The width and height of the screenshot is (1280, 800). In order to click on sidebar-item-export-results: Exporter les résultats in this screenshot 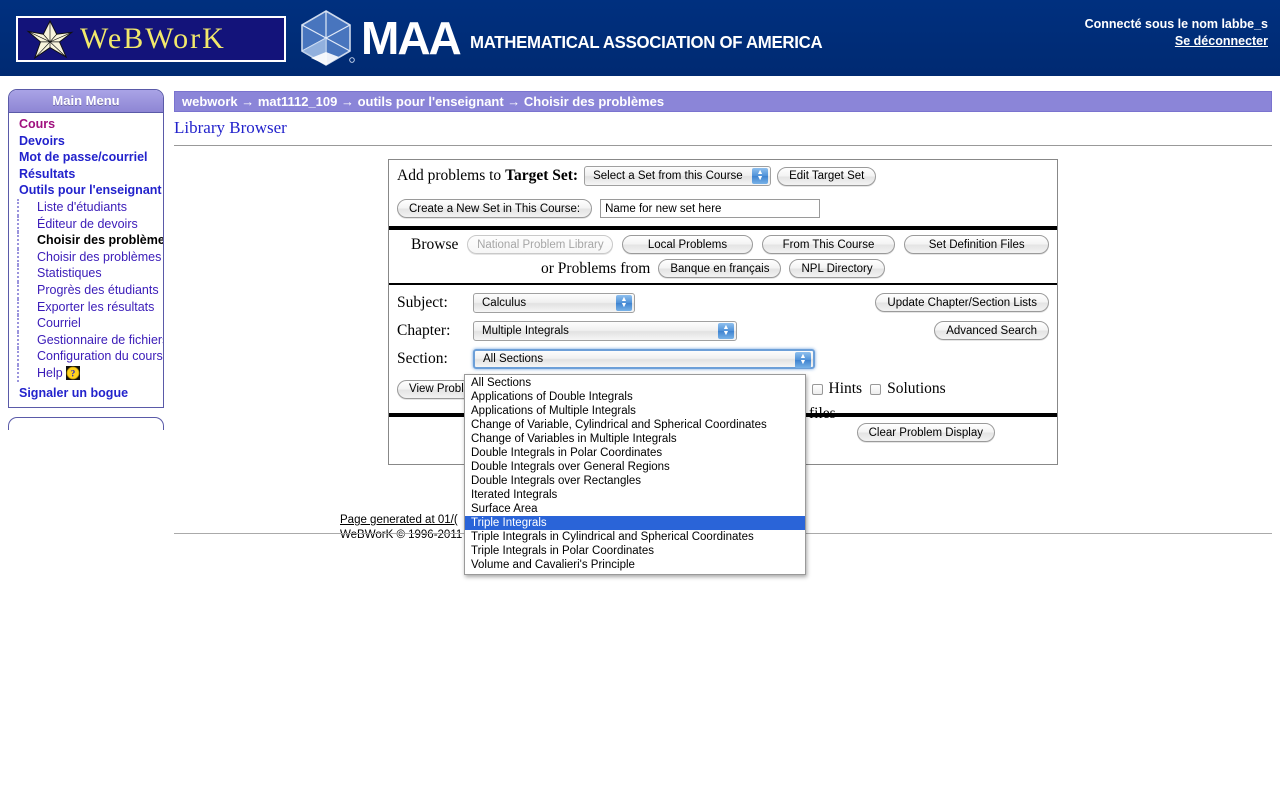, I will do `click(90, 307)`.